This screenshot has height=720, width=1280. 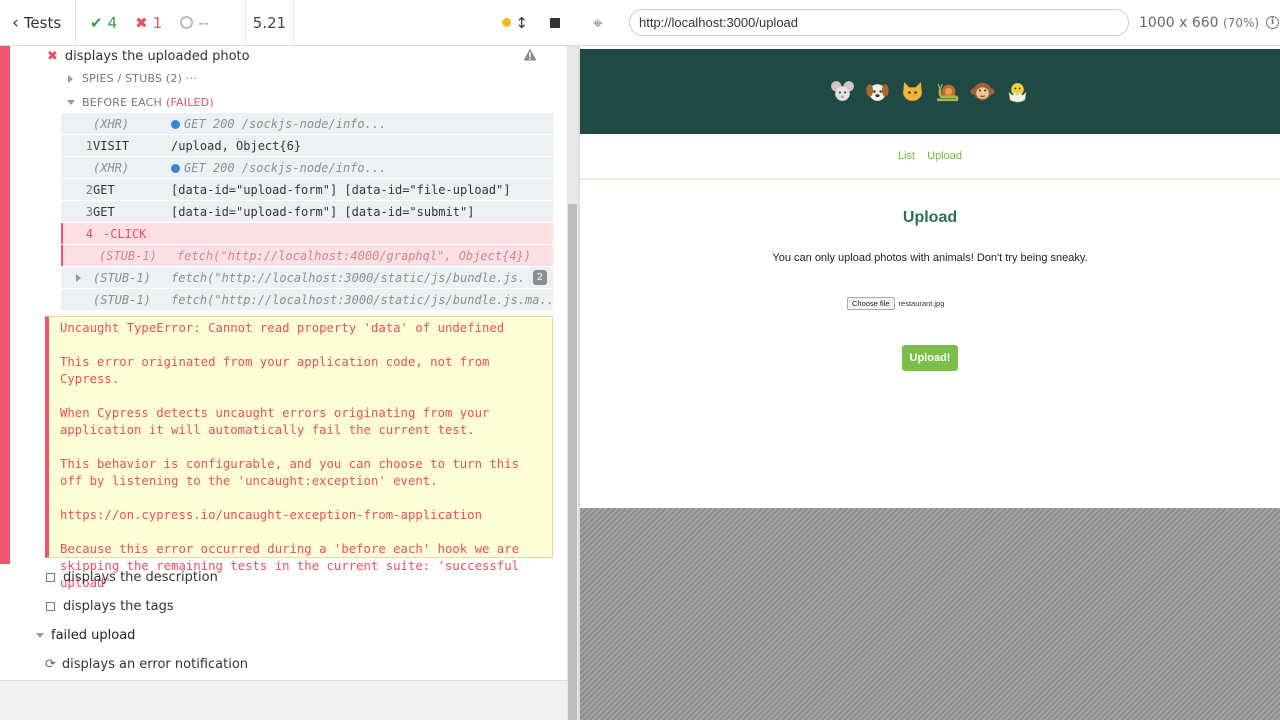 I want to click on command-number: 4, so click(x=89, y=233).